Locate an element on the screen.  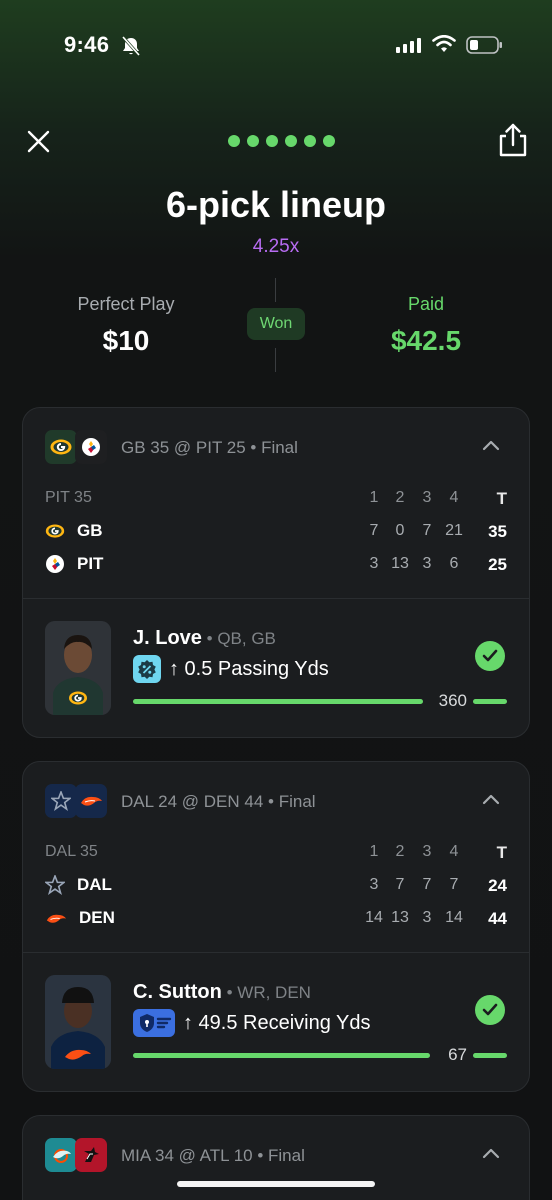
quarter-score: 0 is located at coordinates (400, 530).